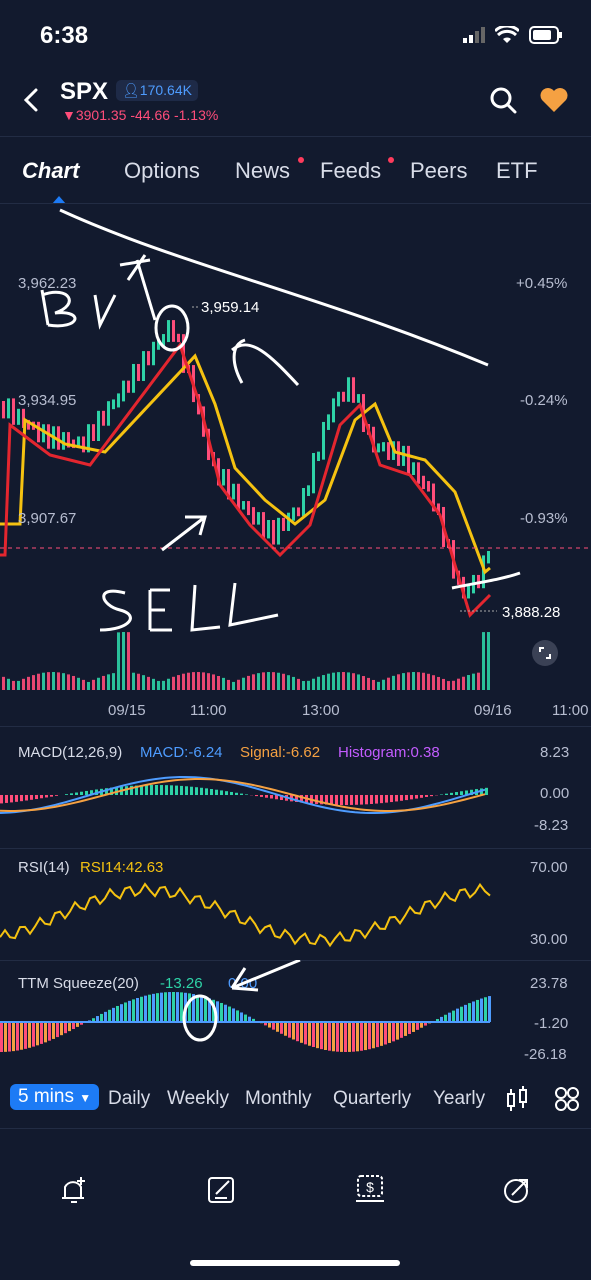  What do you see at coordinates (517, 1190) in the screenshot?
I see `share-icon` at bounding box center [517, 1190].